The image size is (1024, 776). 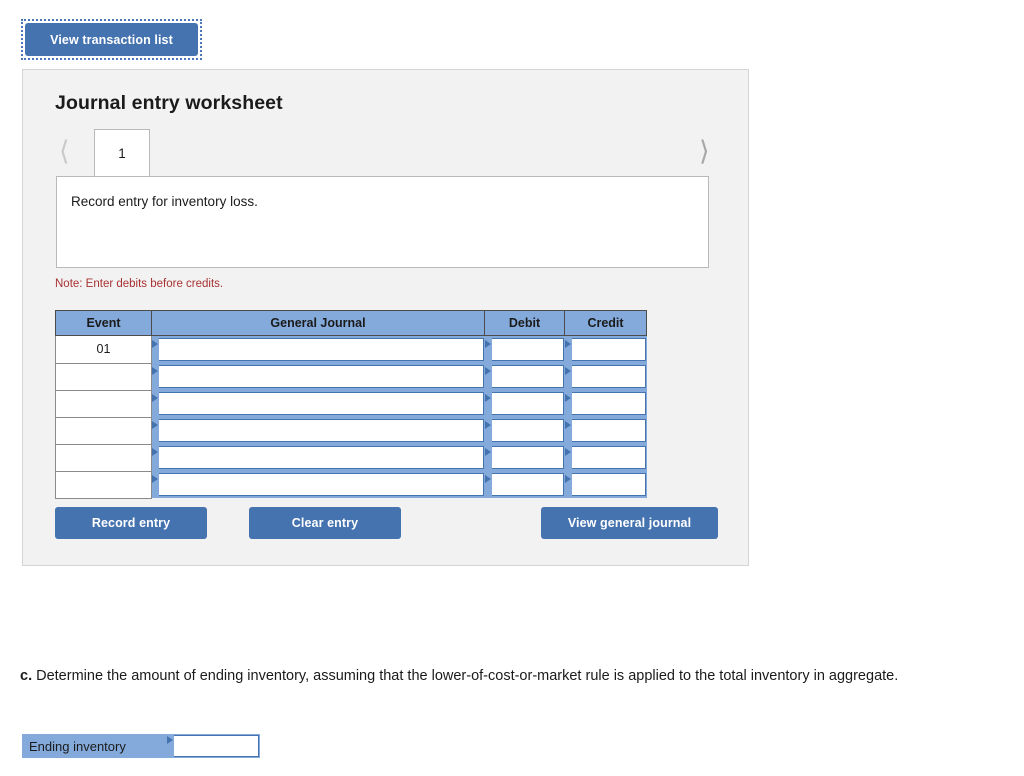 What do you see at coordinates (164, 201) in the screenshot?
I see `entry-description-text: Record entry for inventory loss.` at bounding box center [164, 201].